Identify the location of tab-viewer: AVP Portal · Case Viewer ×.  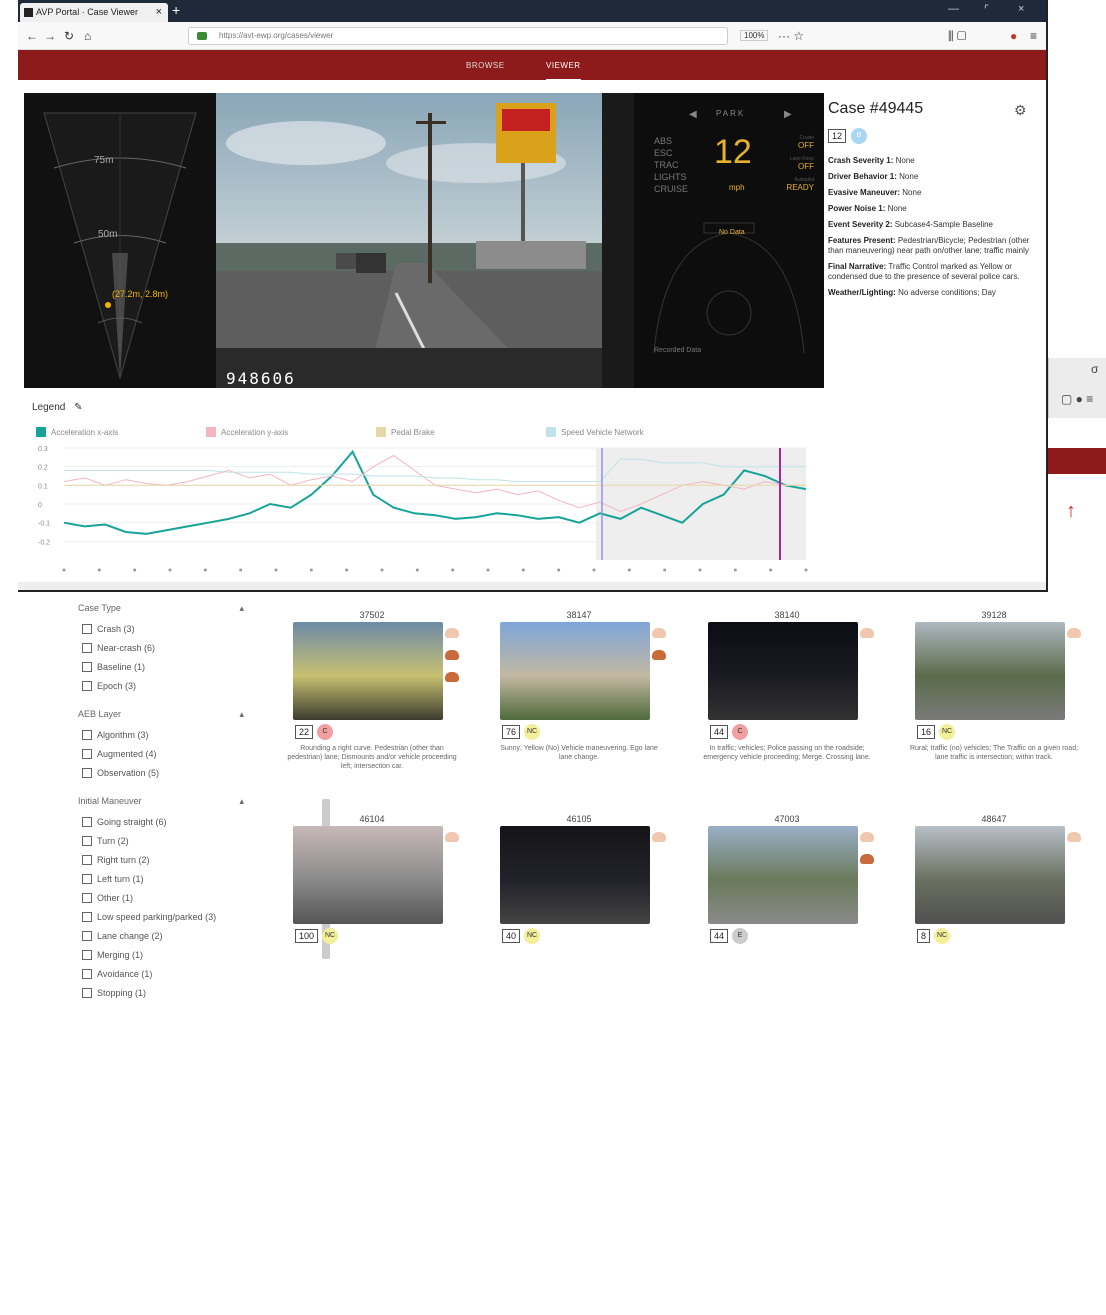
(94, 12).